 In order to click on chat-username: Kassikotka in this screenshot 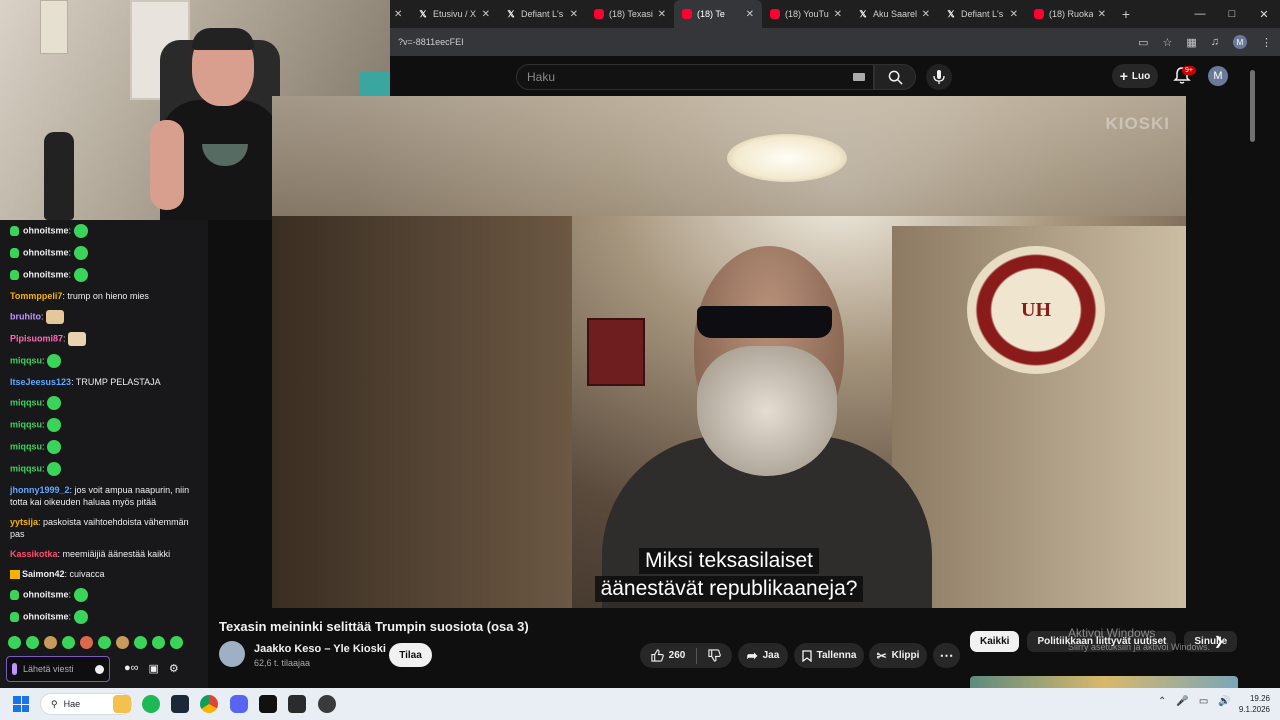, I will do `click(34, 554)`.